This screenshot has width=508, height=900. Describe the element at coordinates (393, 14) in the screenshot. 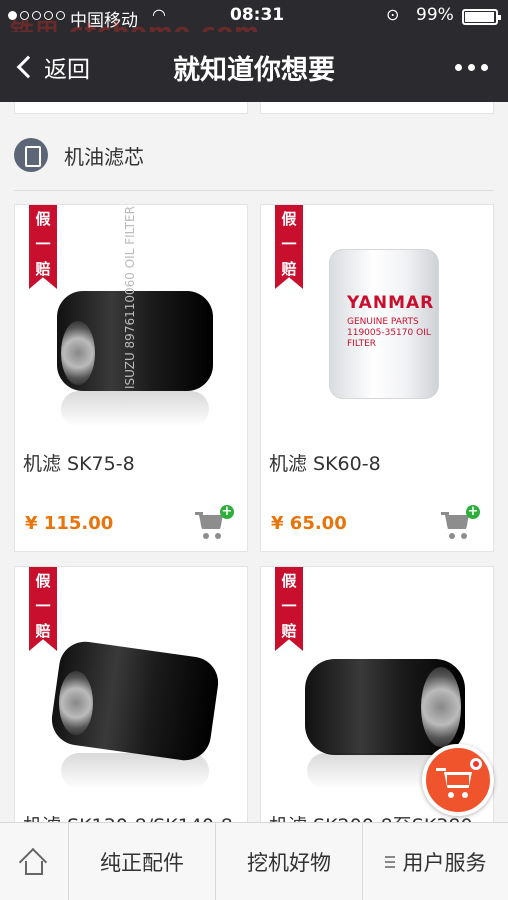

I see `rotation-lock-icon: ⊙` at that location.